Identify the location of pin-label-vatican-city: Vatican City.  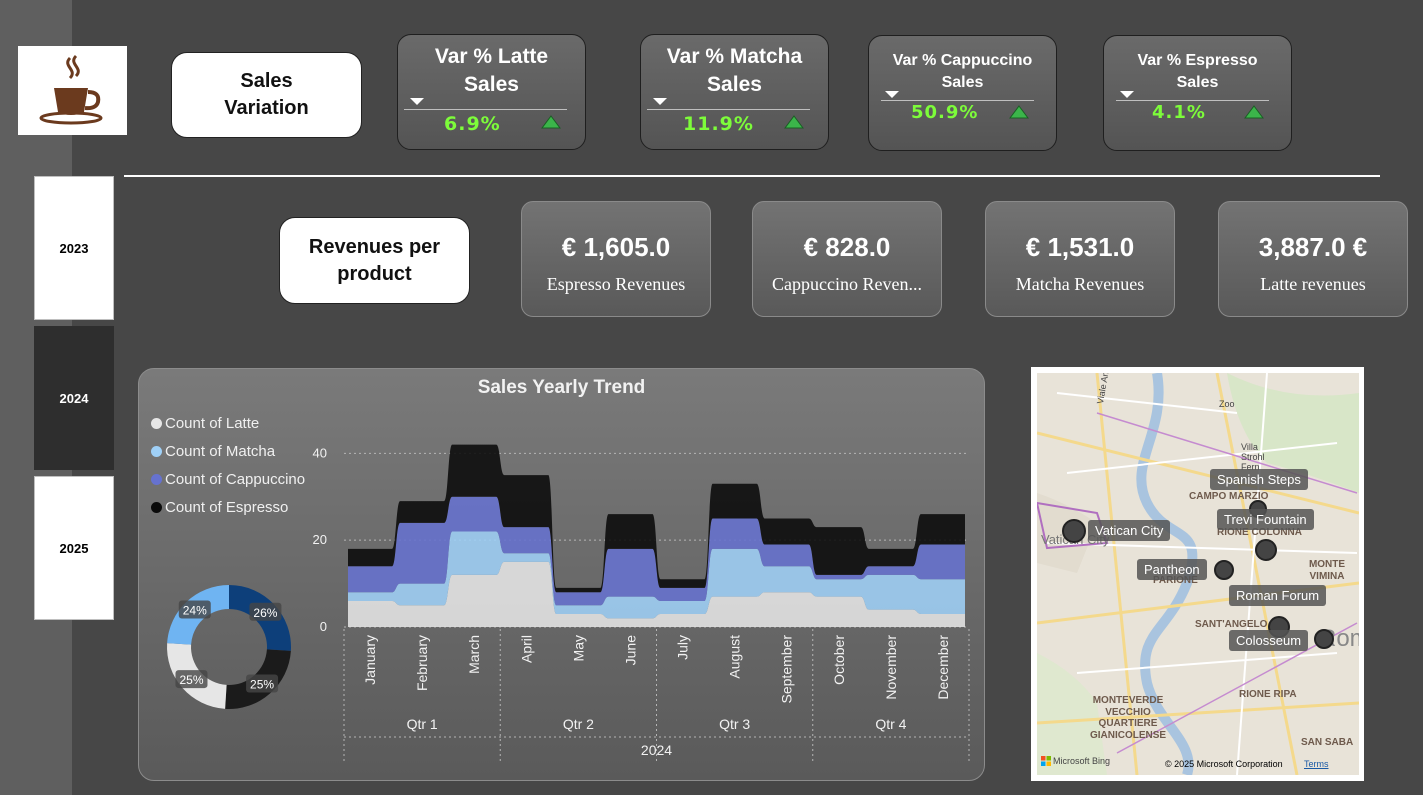
(1129, 530).